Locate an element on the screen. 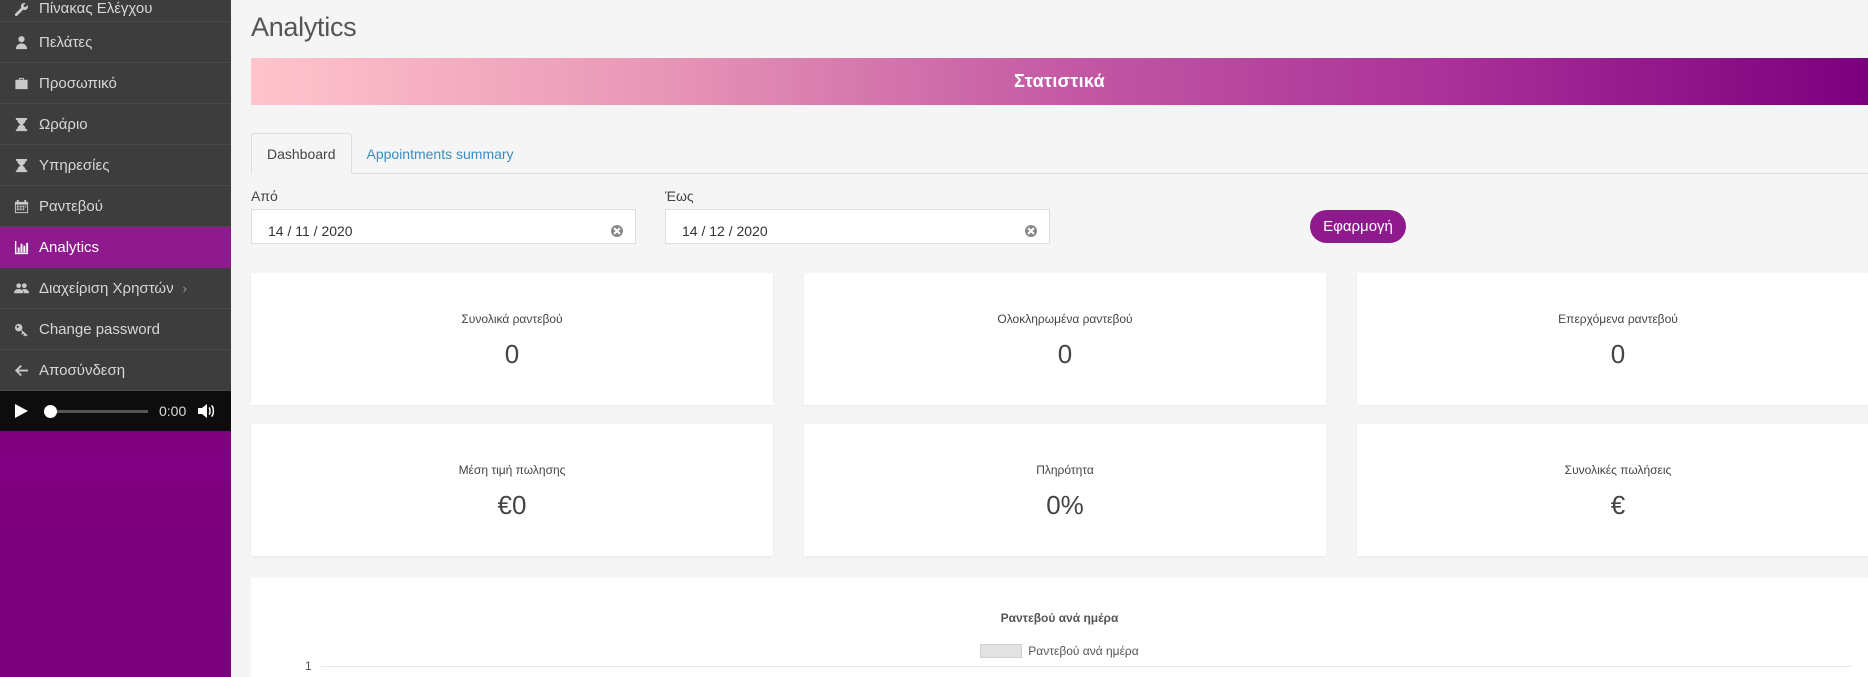  stat-card-value: € is located at coordinates (1618, 505).